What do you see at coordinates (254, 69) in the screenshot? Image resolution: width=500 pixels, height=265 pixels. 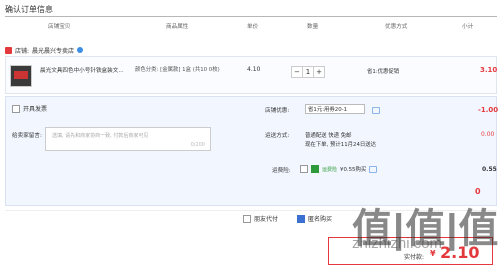 I see `unit-price: 4.10` at bounding box center [254, 69].